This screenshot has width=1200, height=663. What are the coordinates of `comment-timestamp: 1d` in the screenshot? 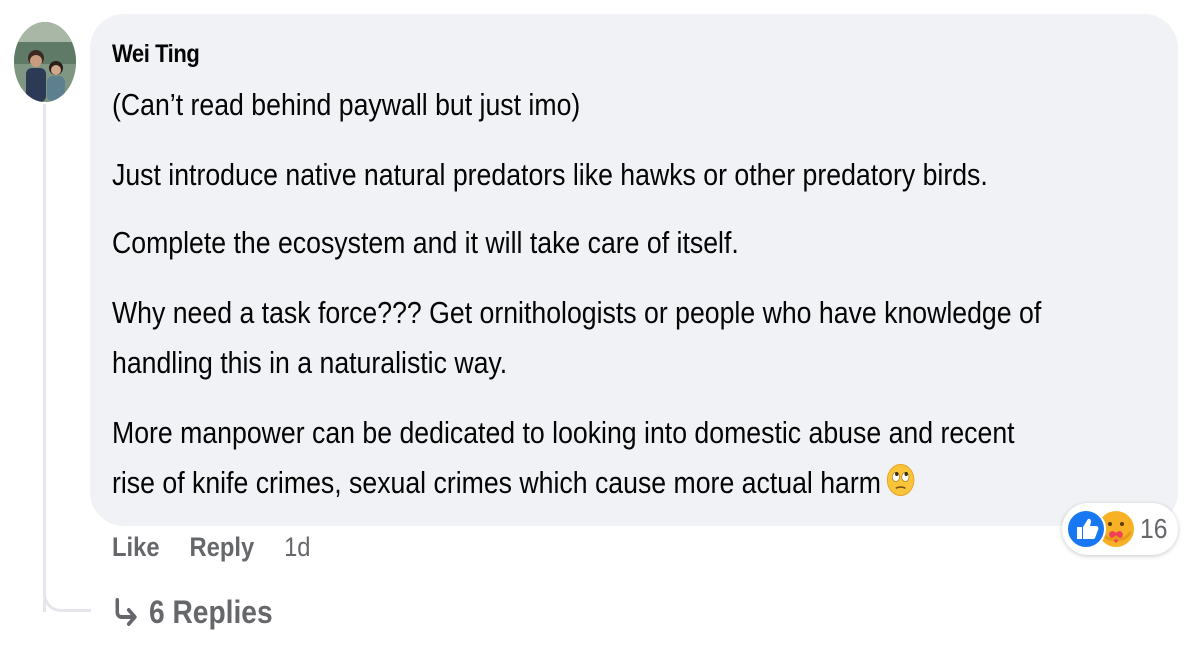 It's located at (297, 547).